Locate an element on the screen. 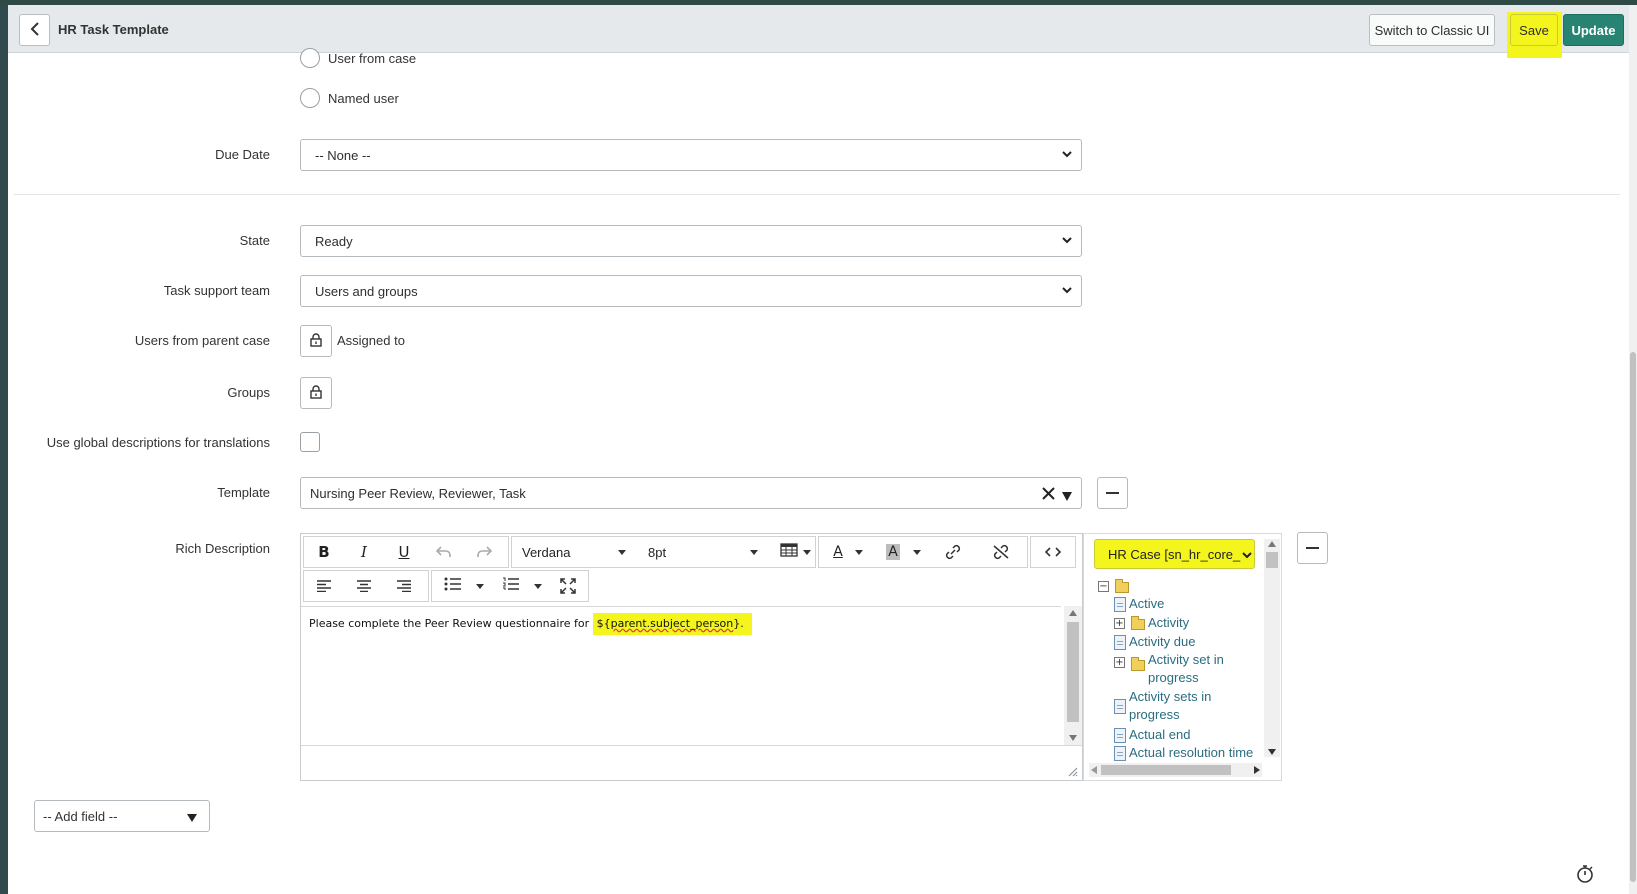  tree-item-activity-sets-in-progress: Activity sets in progress is located at coordinates (1184, 706).